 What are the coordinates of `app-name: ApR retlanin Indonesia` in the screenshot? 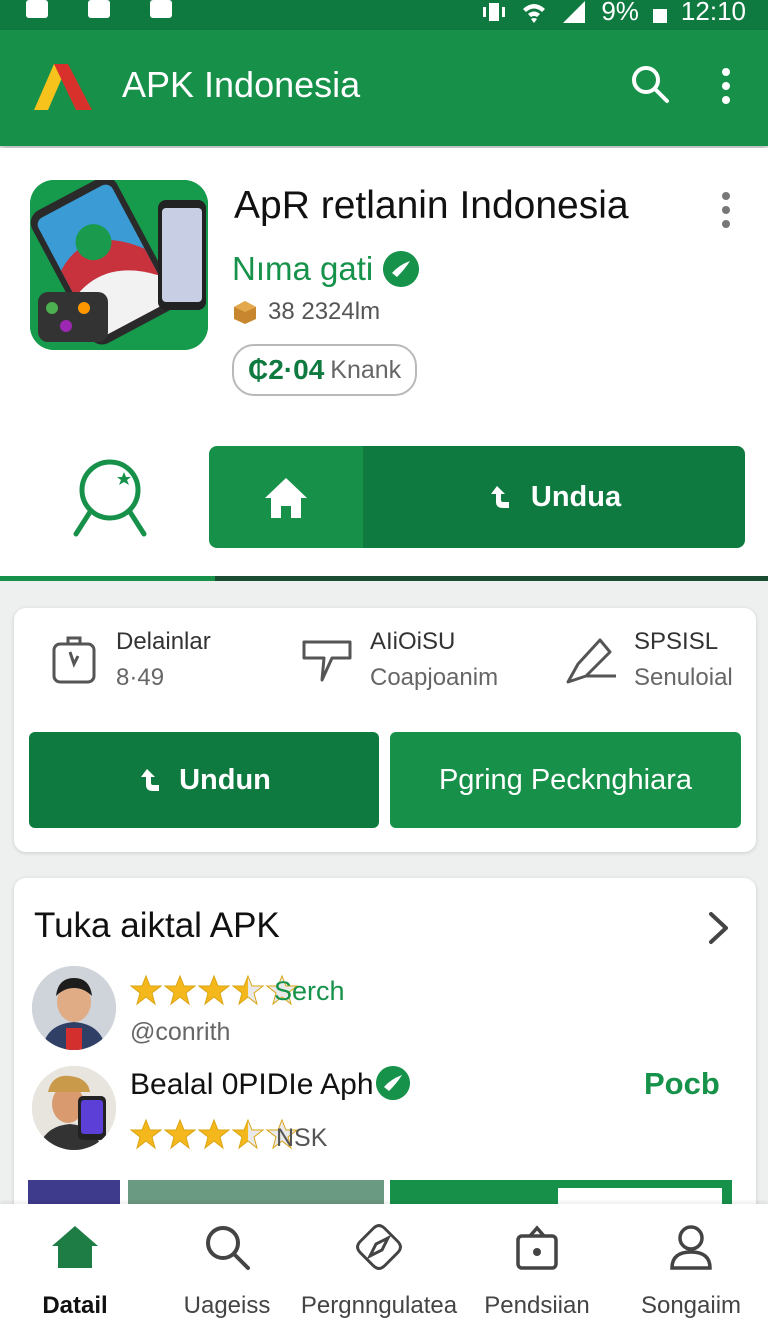 It's located at (431, 205).